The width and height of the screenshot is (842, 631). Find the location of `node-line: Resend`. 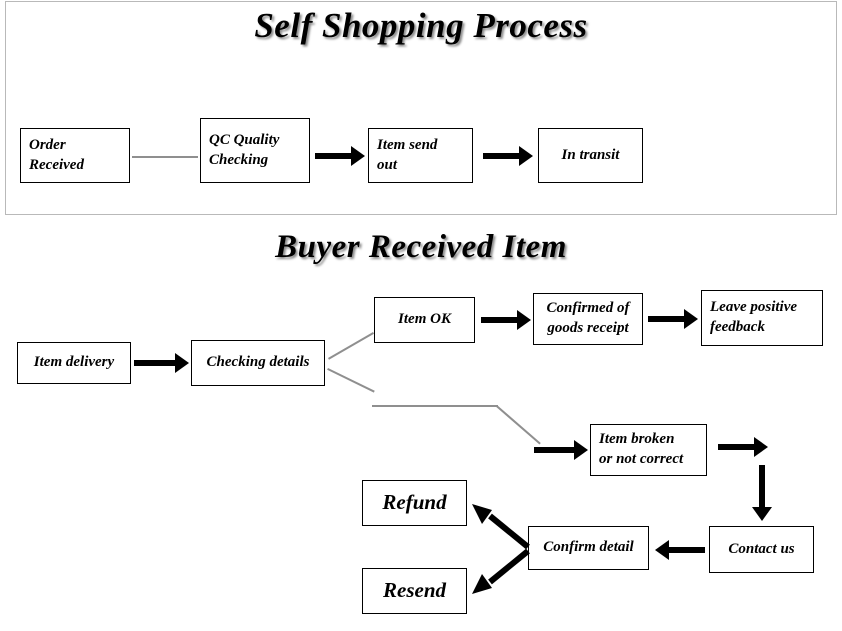

node-line: Resend is located at coordinates (414, 590).